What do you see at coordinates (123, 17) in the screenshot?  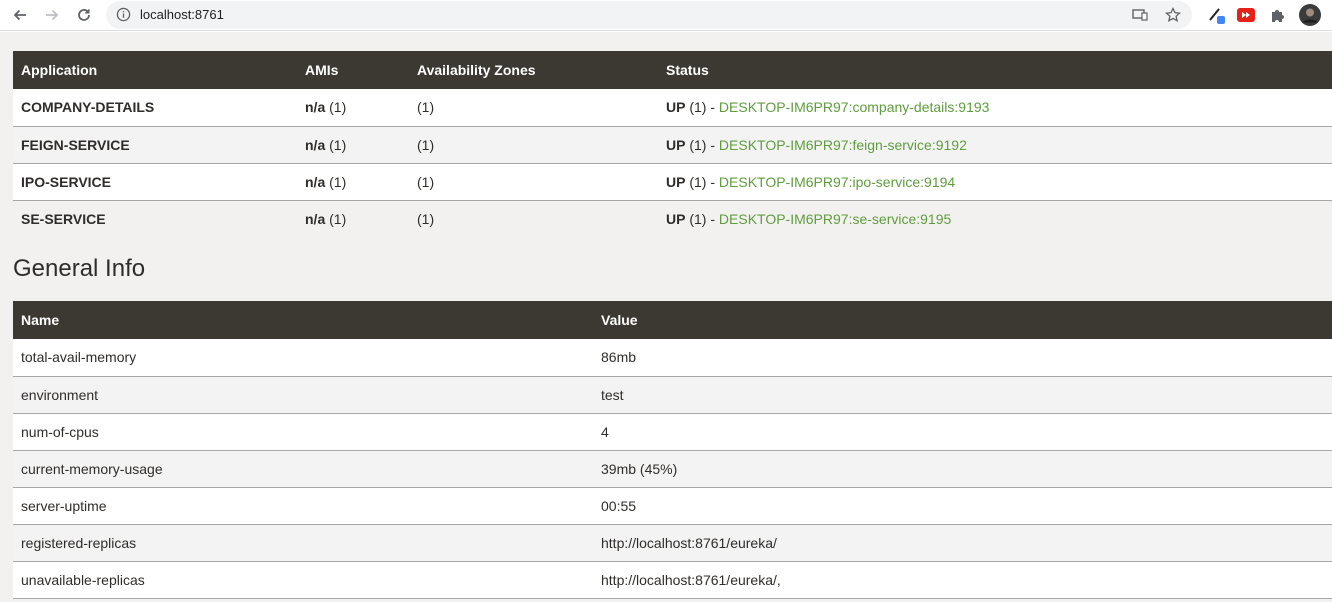 I see `info-icon` at bounding box center [123, 17].